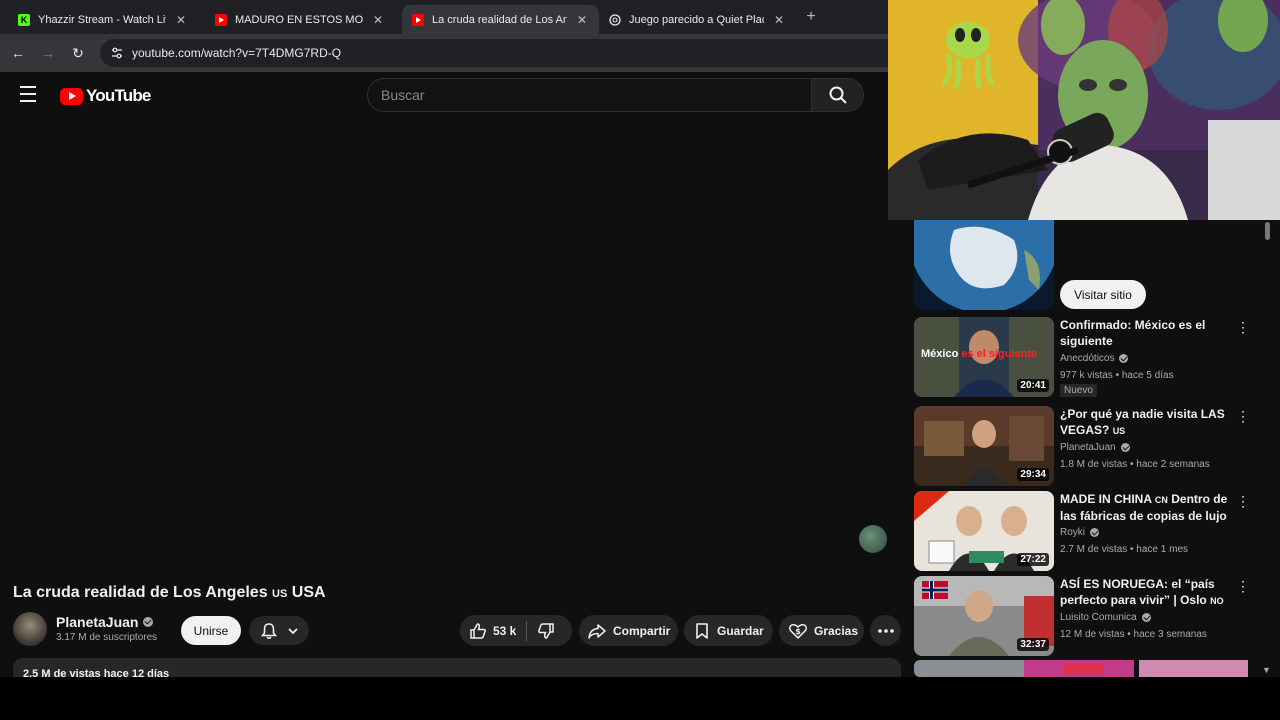  Describe the element at coordinates (940, 354) in the screenshot. I see `thumbnail-caption-a: México` at that location.